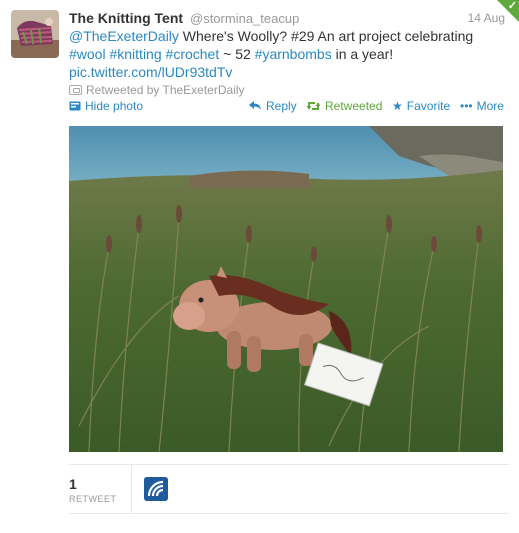  Describe the element at coordinates (237, 54) in the screenshot. I see `tweet-text-segment: ~ 52` at that location.